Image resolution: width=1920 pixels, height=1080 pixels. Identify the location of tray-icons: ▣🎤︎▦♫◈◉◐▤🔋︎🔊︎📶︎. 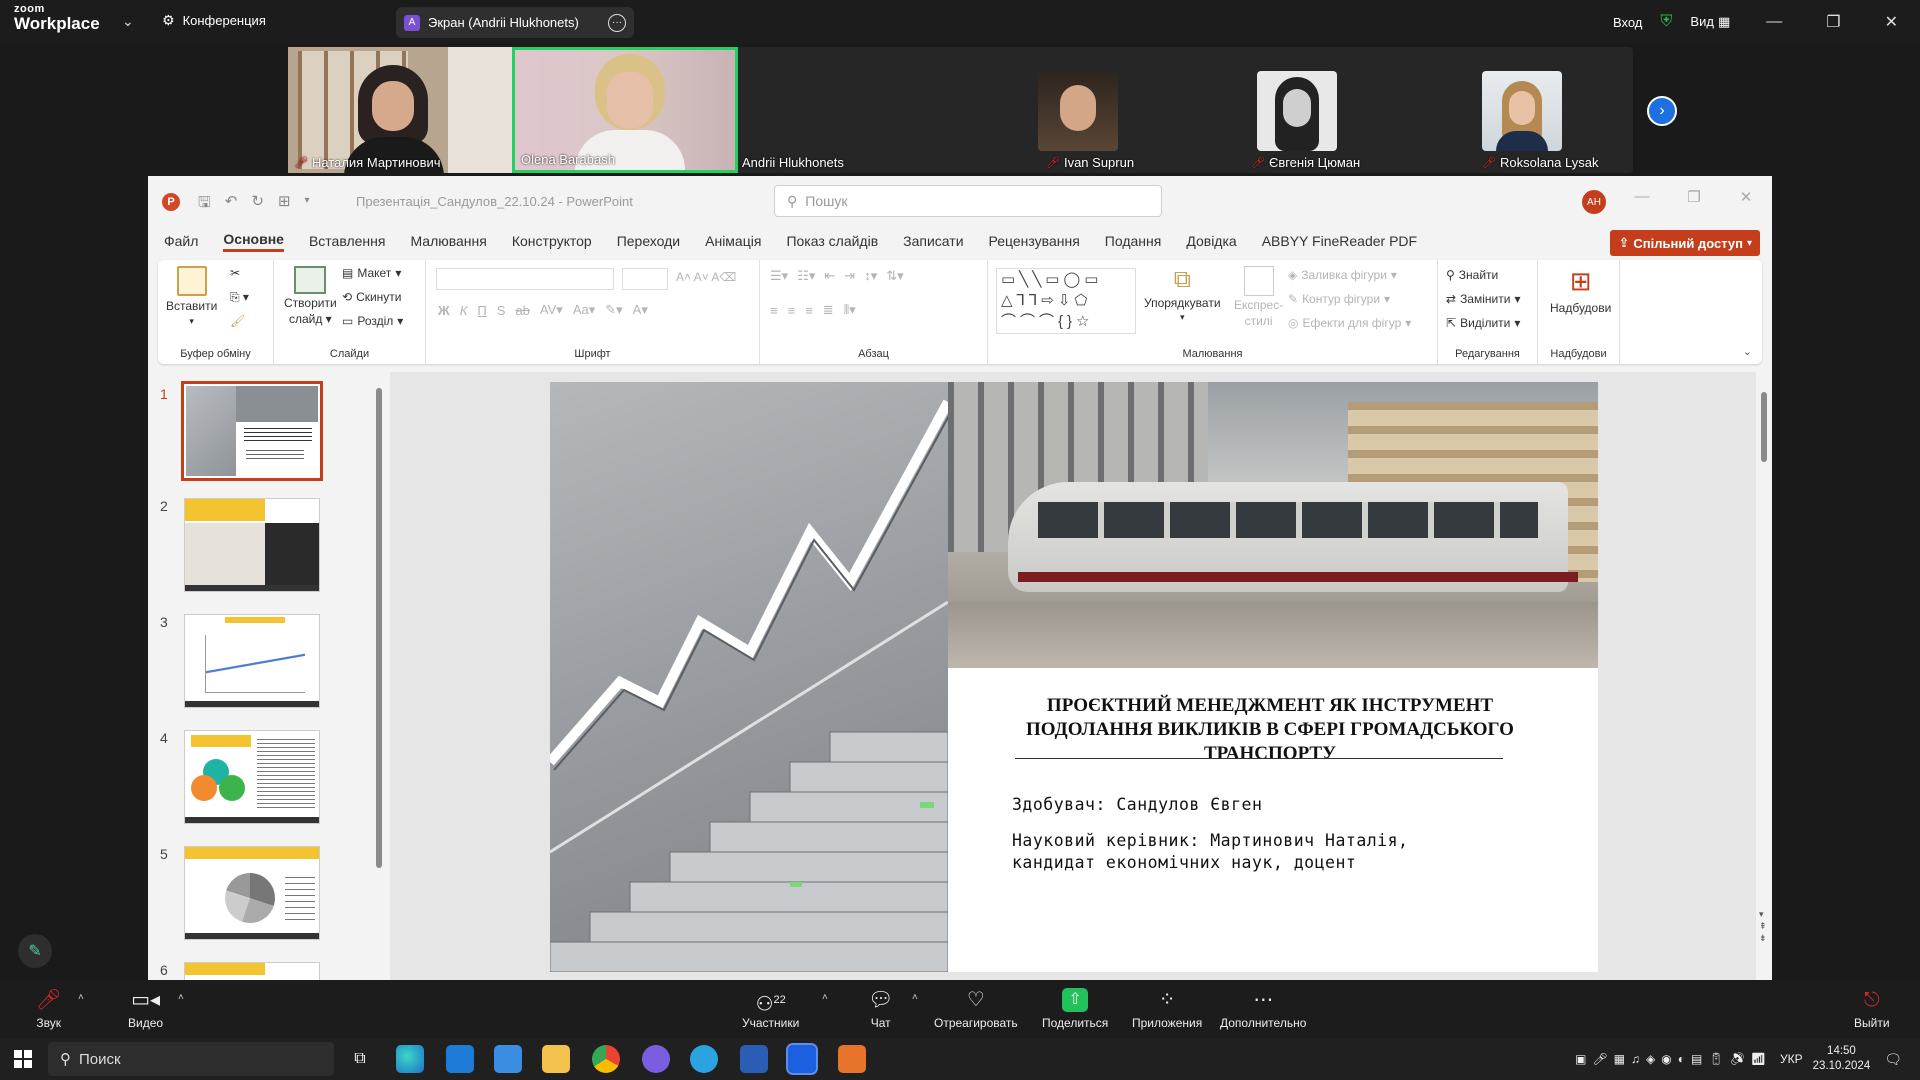
(1673, 1059).